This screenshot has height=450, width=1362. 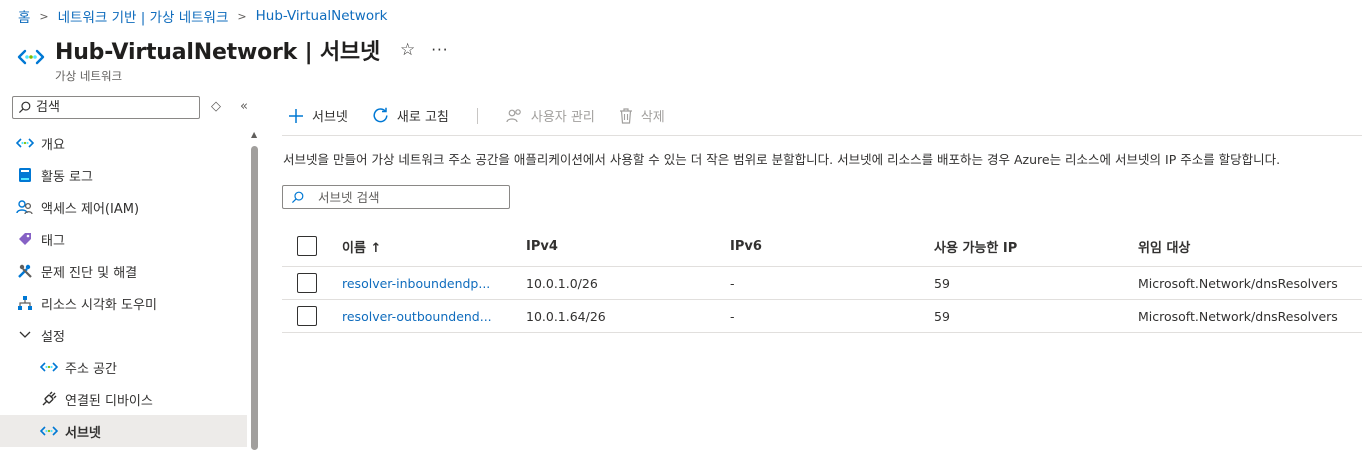 I want to click on select-all-cell, so click(x=312, y=246).